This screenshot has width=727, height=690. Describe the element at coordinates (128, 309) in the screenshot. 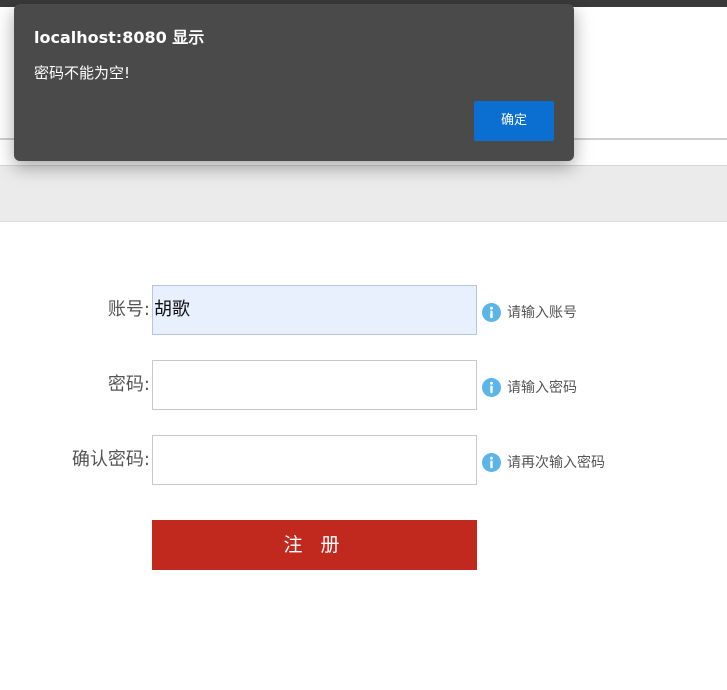

I see `account-label: 账号:` at that location.